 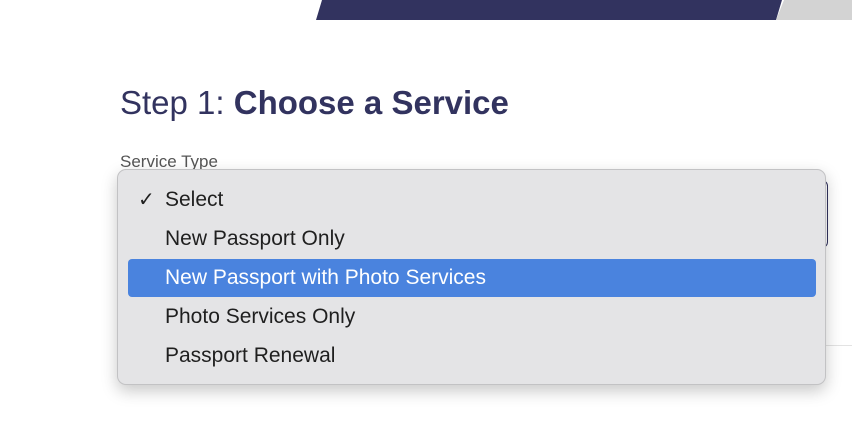 I want to click on option-new-passport-with-photo-services: New Passport with Photo Services, so click(x=472, y=278).